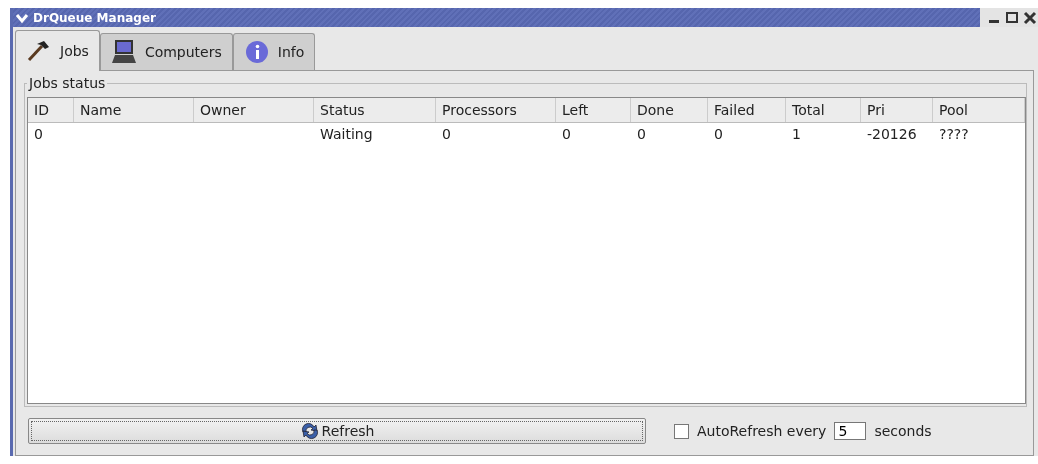 This screenshot has height=464, width=1038. What do you see at coordinates (979, 110) in the screenshot?
I see `column-header: Pool` at bounding box center [979, 110].